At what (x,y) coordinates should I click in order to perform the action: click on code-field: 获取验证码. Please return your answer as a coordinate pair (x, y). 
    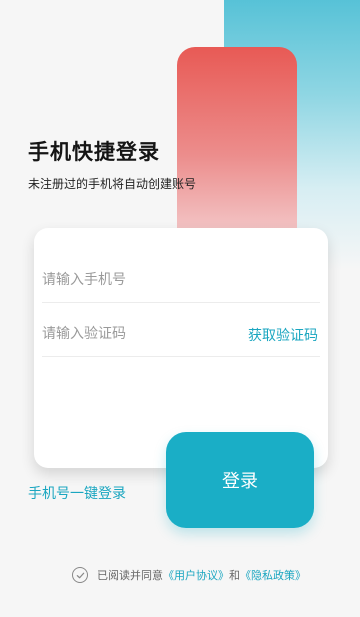
    Looking at the image, I should click on (181, 333).